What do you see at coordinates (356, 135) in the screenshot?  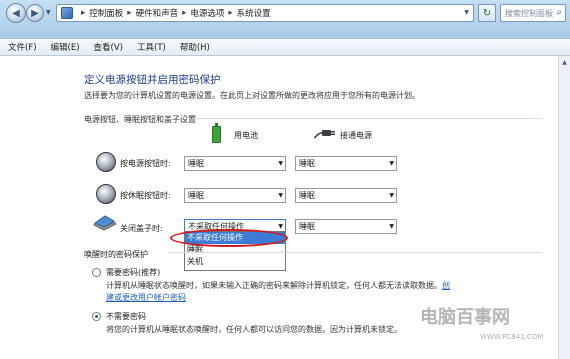 I see `column-header-ac: 接通电源` at bounding box center [356, 135].